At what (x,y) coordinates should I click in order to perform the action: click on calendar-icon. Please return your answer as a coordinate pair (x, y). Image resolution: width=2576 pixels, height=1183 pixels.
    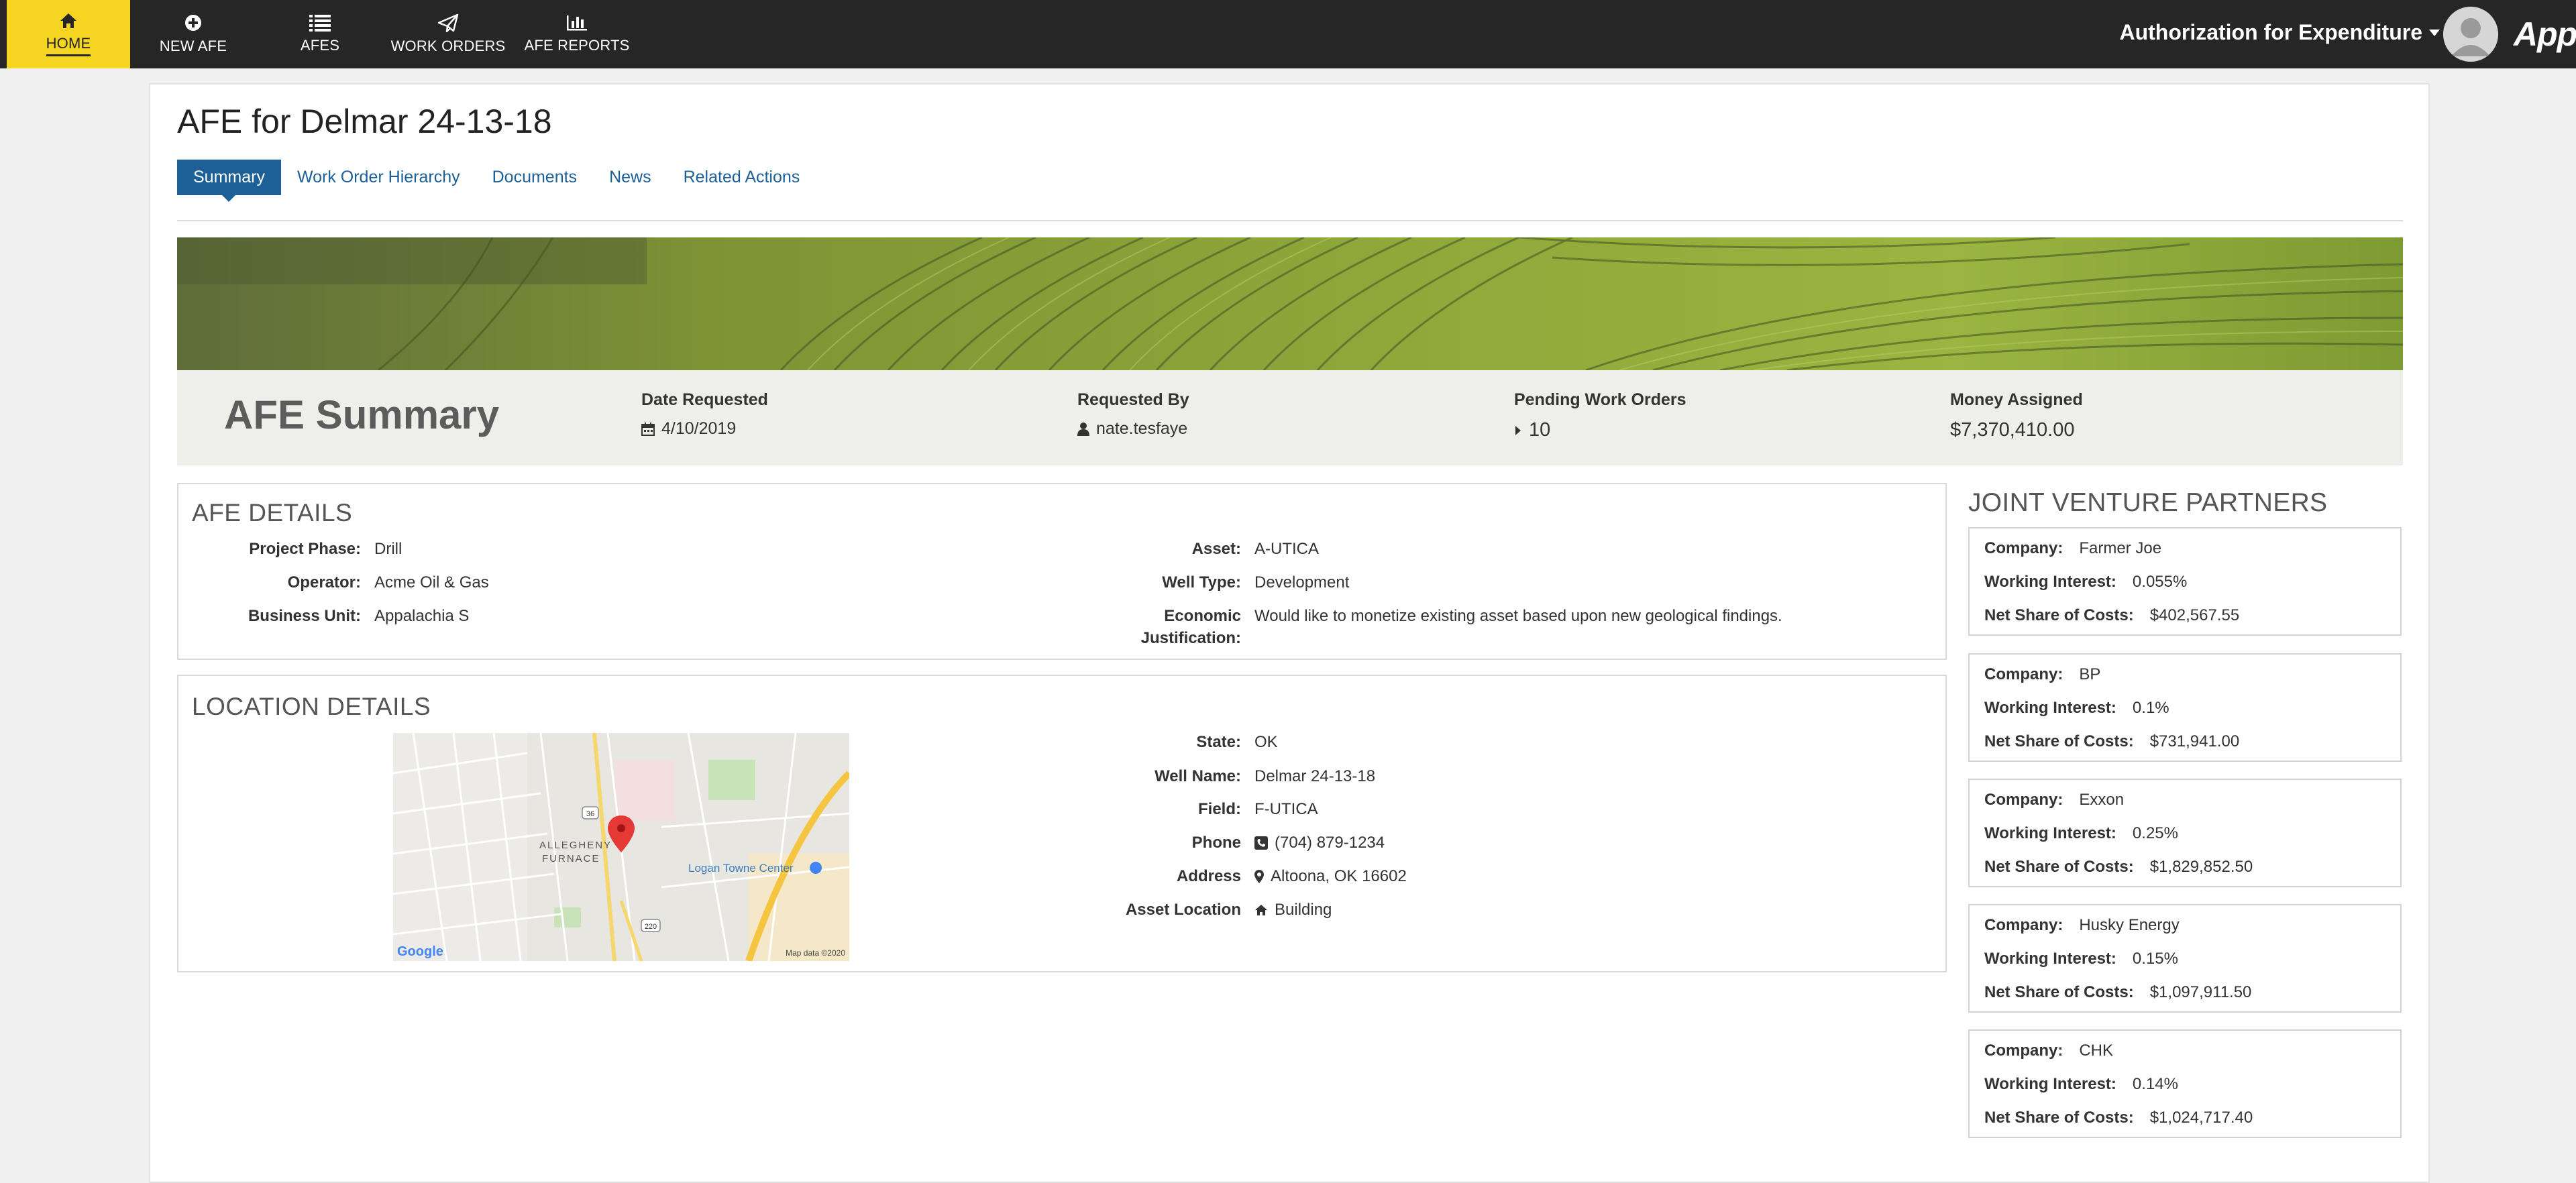
    Looking at the image, I should click on (648, 429).